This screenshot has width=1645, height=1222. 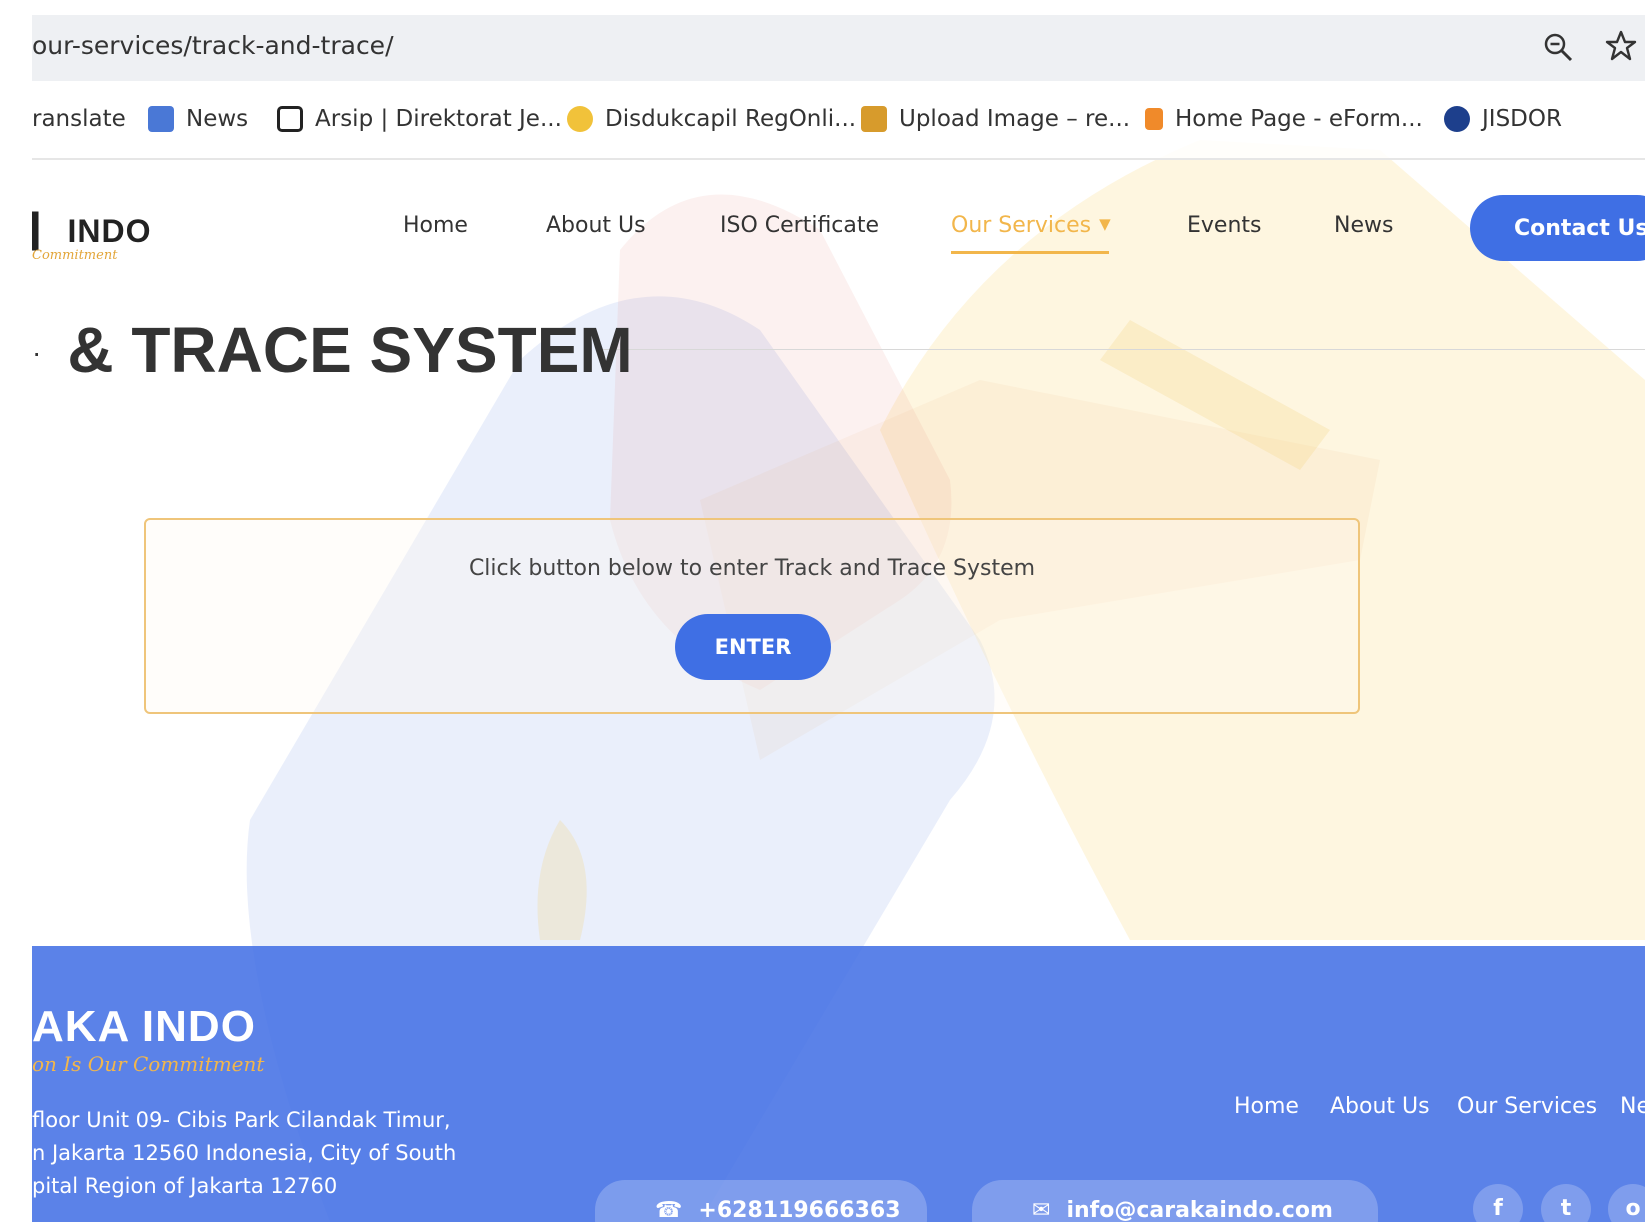 I want to click on news-icon, so click(x=161, y=119).